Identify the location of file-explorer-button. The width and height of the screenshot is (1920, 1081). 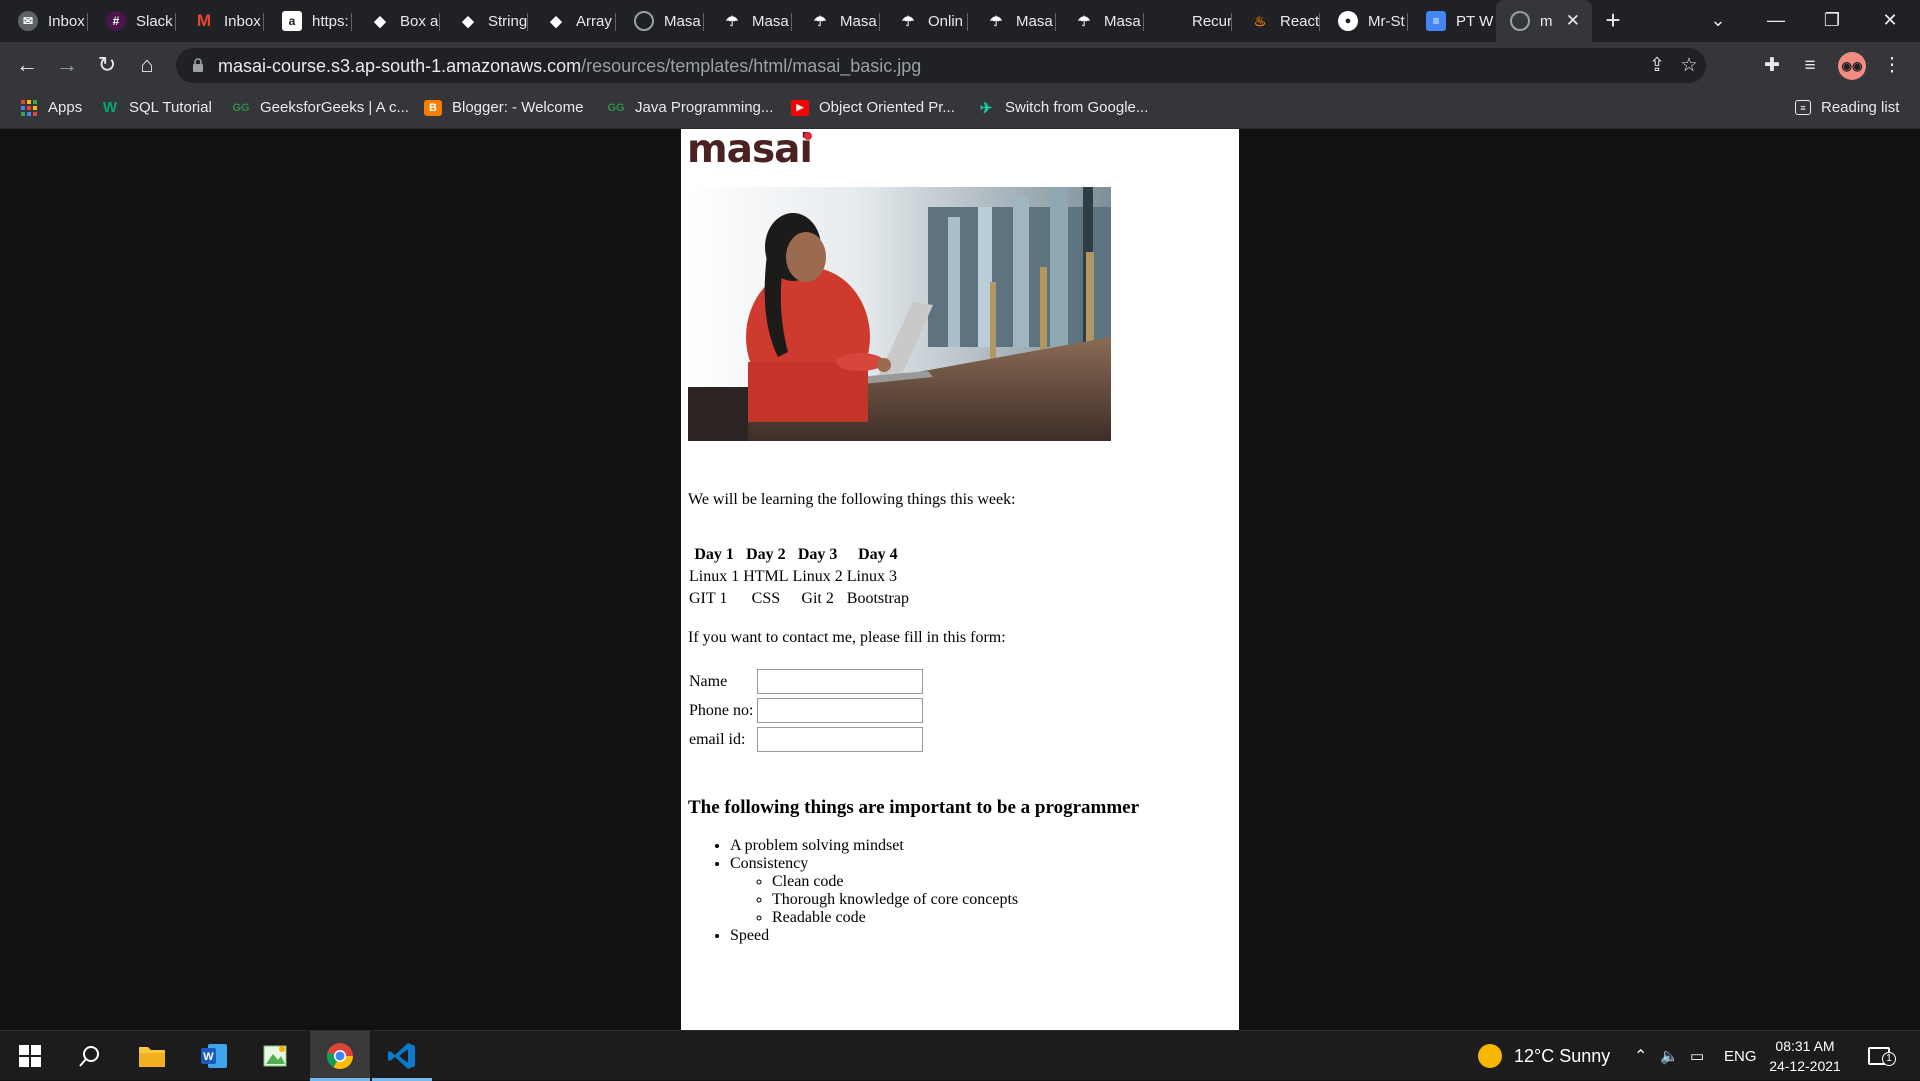
(152, 1056).